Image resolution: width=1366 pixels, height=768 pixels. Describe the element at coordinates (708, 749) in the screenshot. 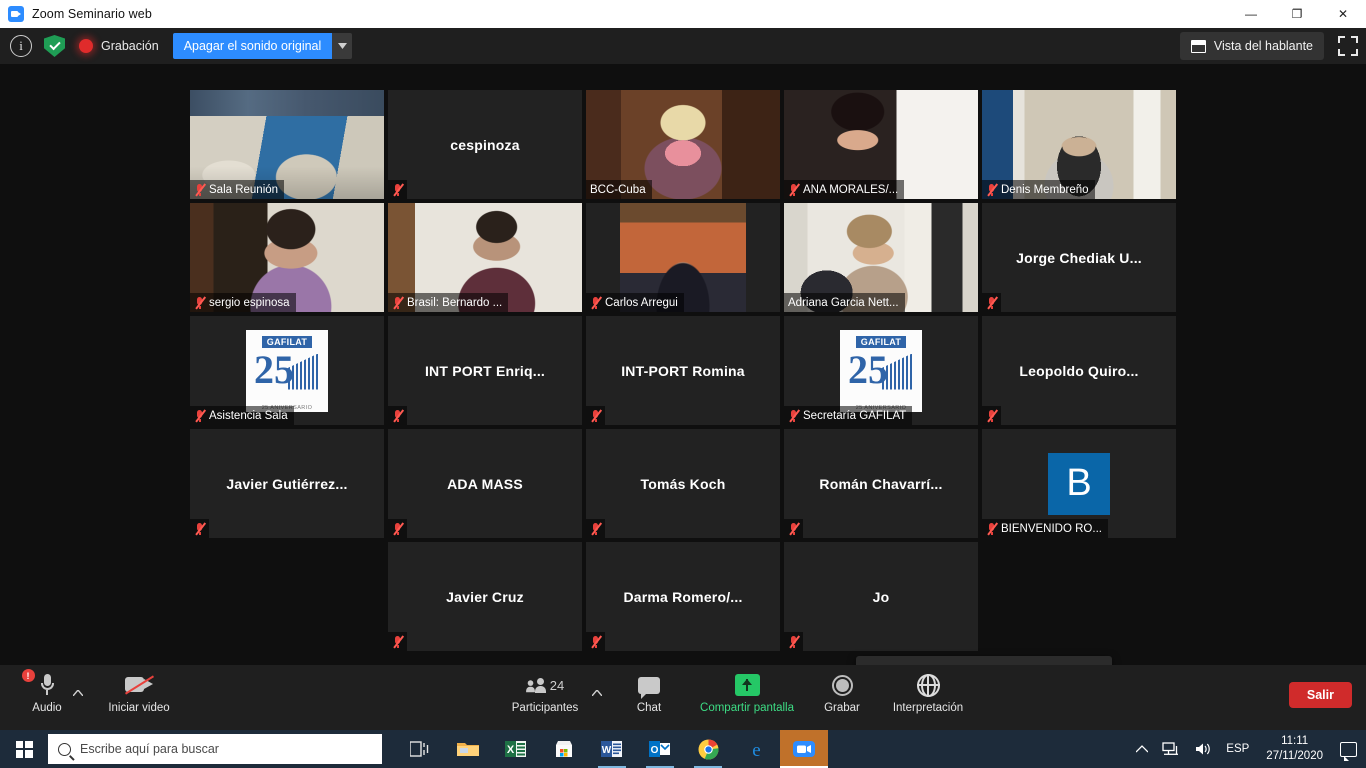

I see `chrome-icon` at that location.